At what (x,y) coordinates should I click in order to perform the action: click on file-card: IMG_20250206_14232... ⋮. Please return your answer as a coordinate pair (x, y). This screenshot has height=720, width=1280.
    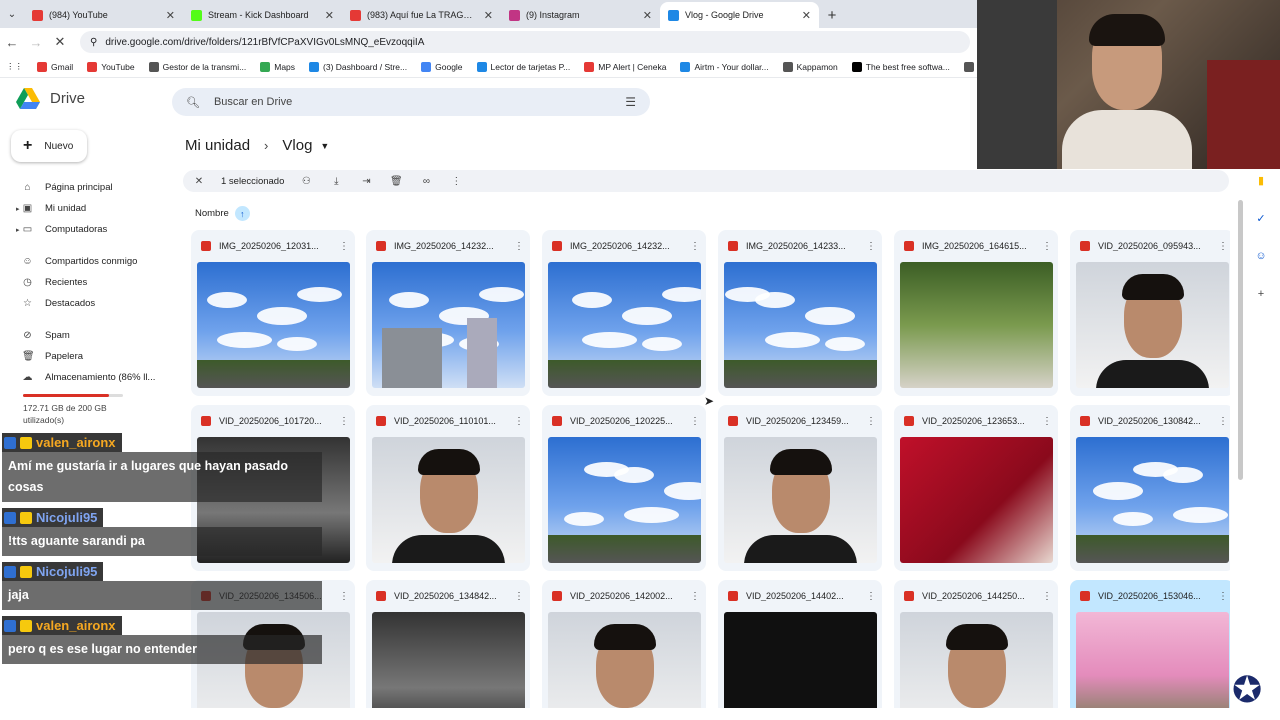
    Looking at the image, I should click on (448, 313).